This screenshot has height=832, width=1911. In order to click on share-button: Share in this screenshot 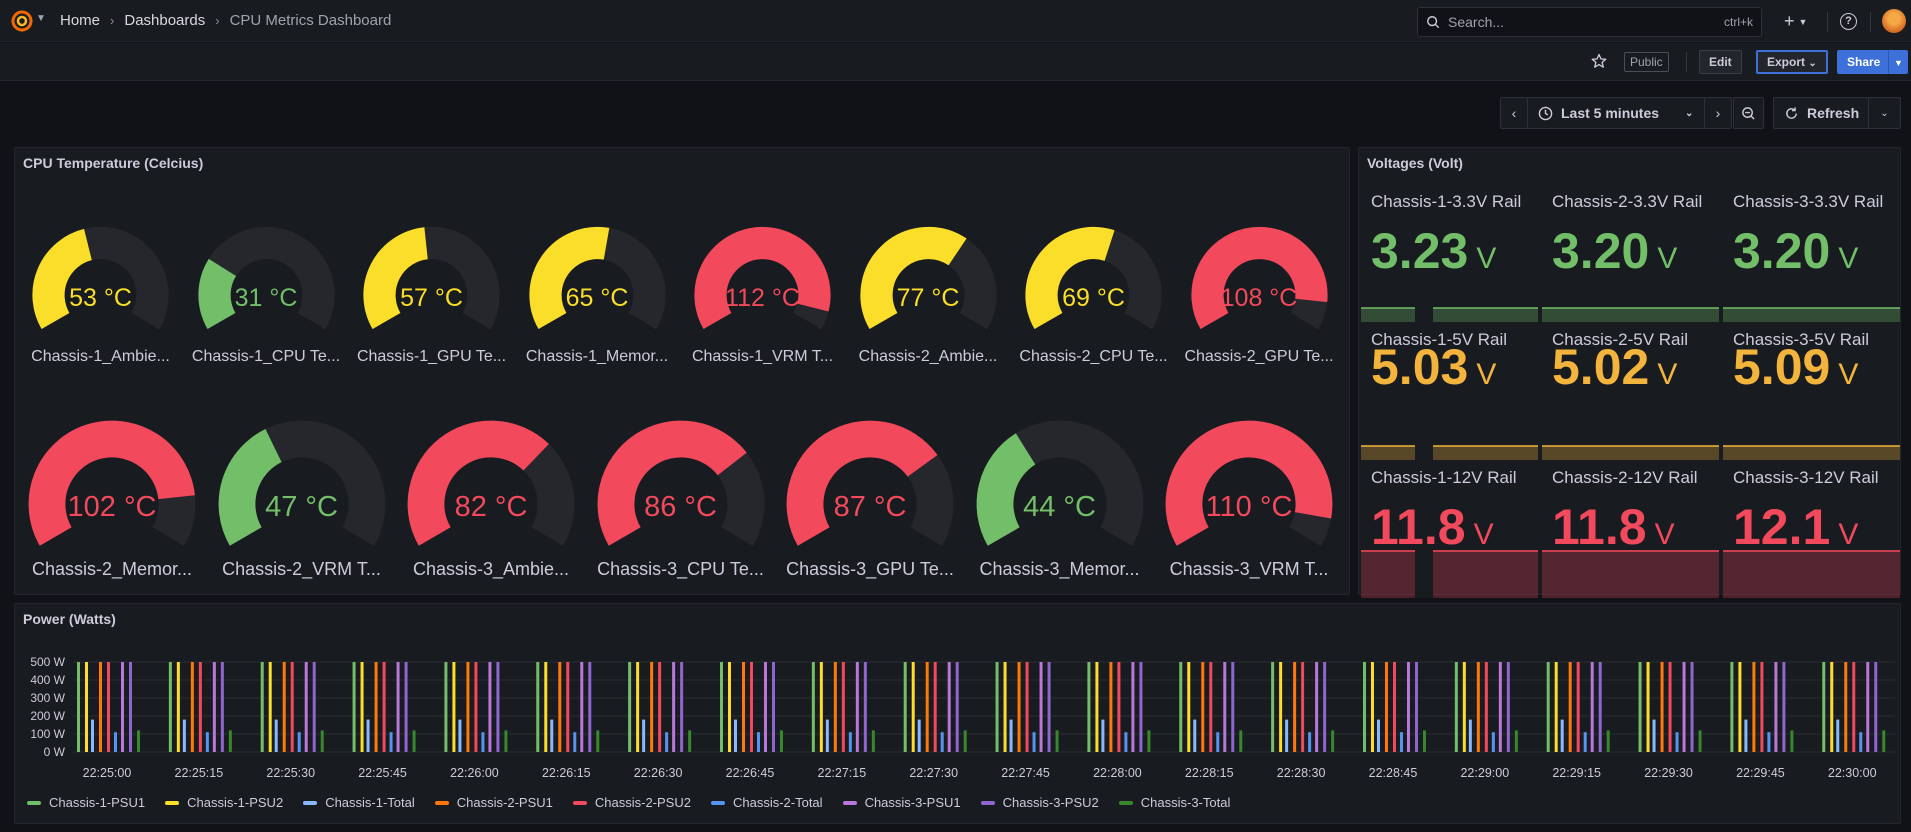, I will do `click(1864, 62)`.